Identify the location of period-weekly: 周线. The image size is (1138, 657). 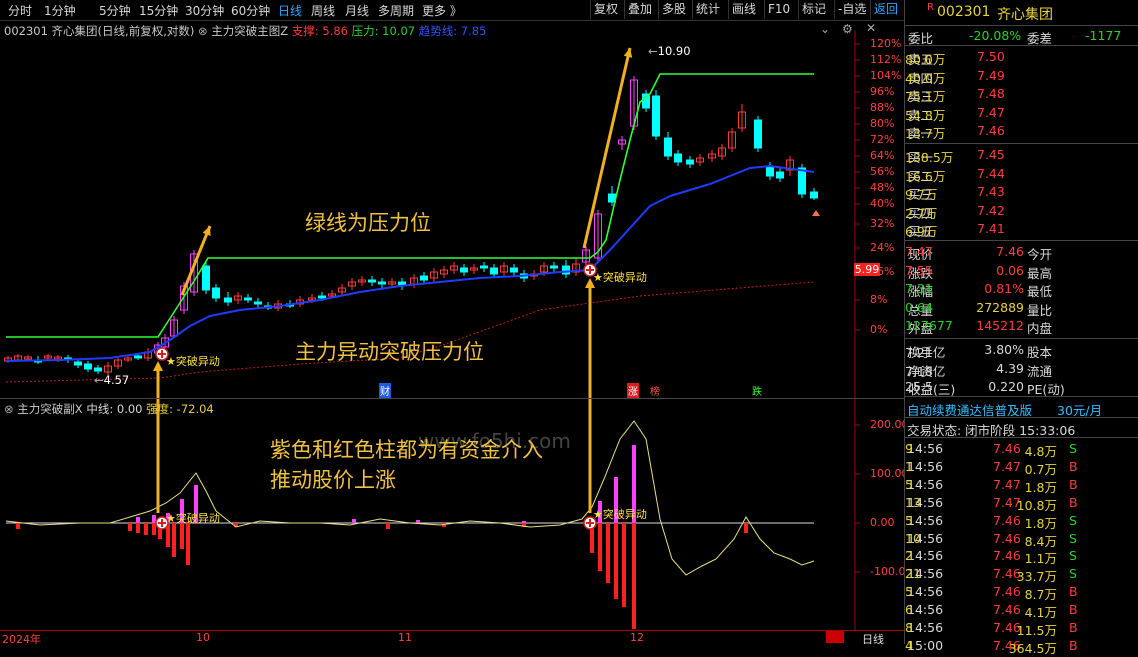
(323, 10).